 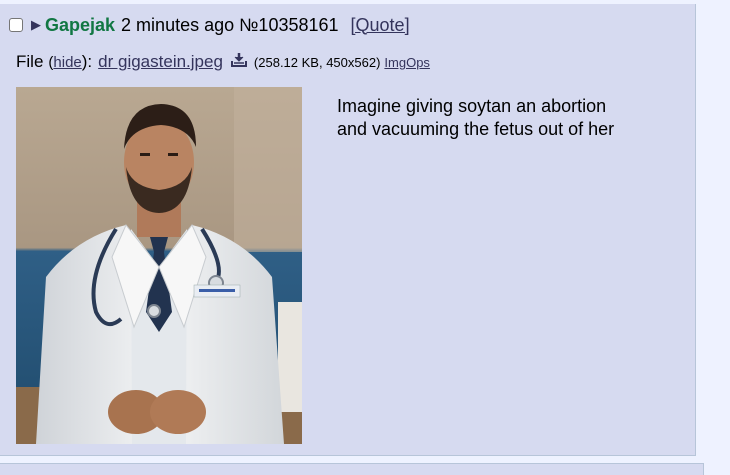 What do you see at coordinates (352, 469) in the screenshot?
I see `next-reply-post` at bounding box center [352, 469].